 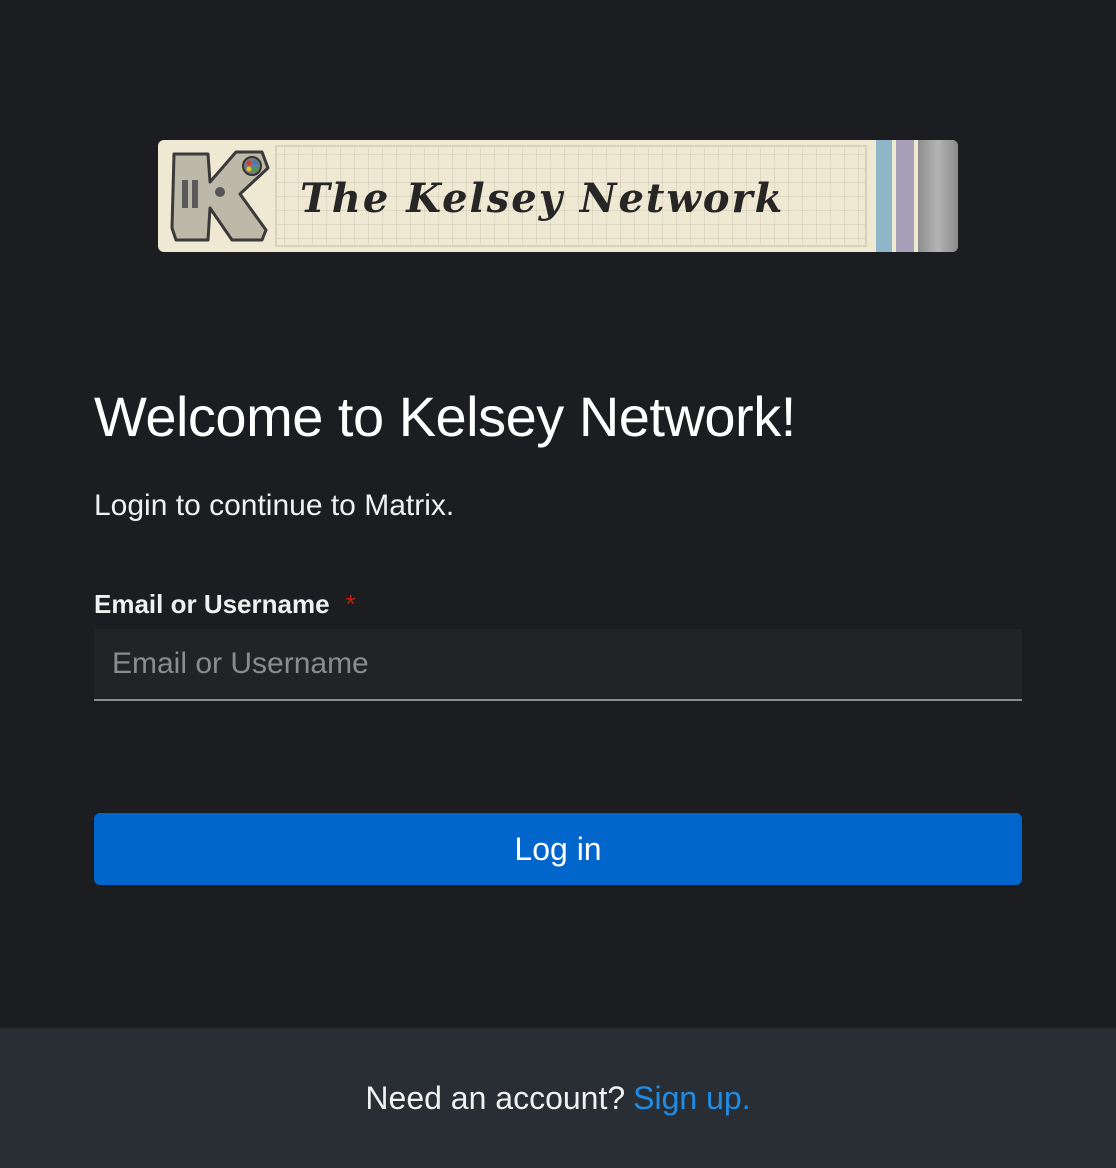 I want to click on username-label: Email or Username *, so click(x=225, y=604).